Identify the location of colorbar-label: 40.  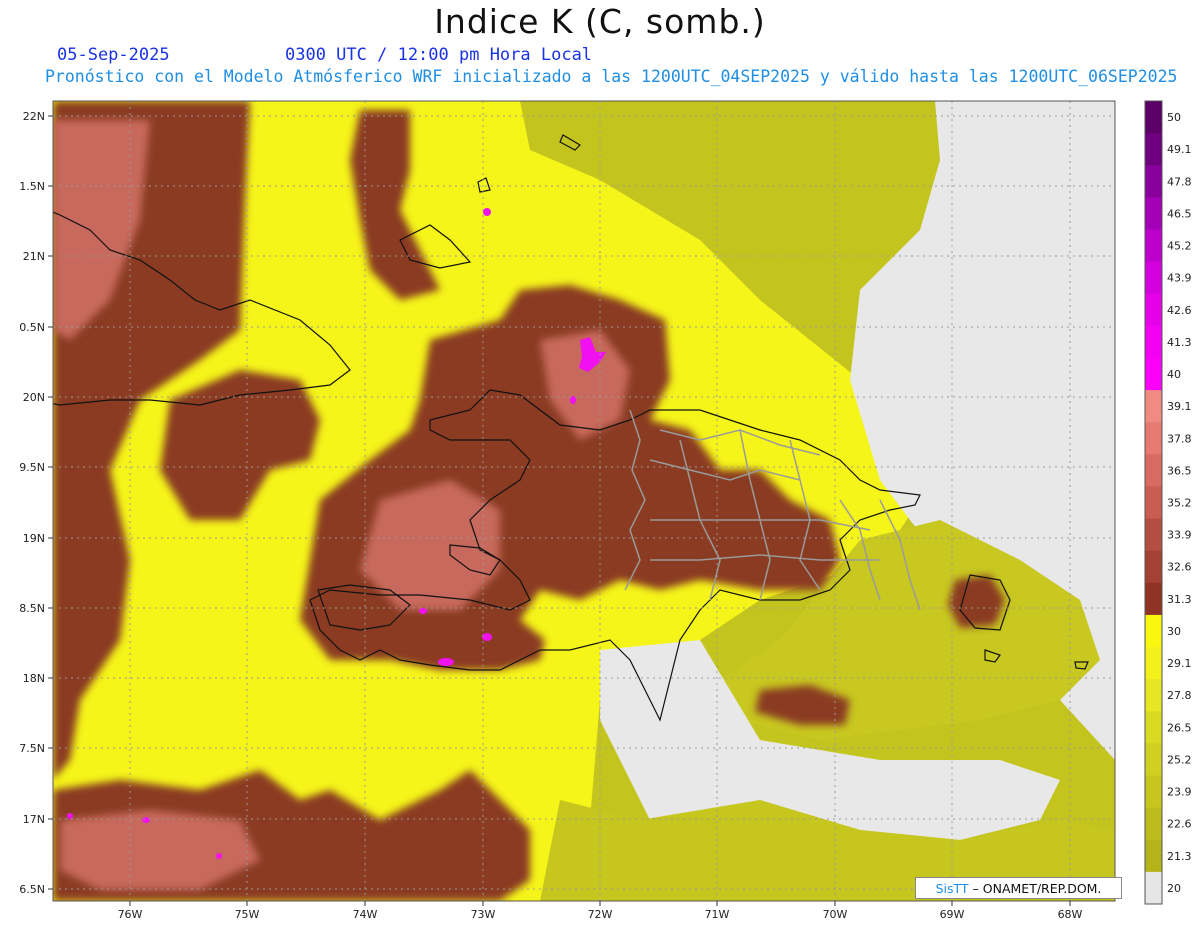
(1174, 374).